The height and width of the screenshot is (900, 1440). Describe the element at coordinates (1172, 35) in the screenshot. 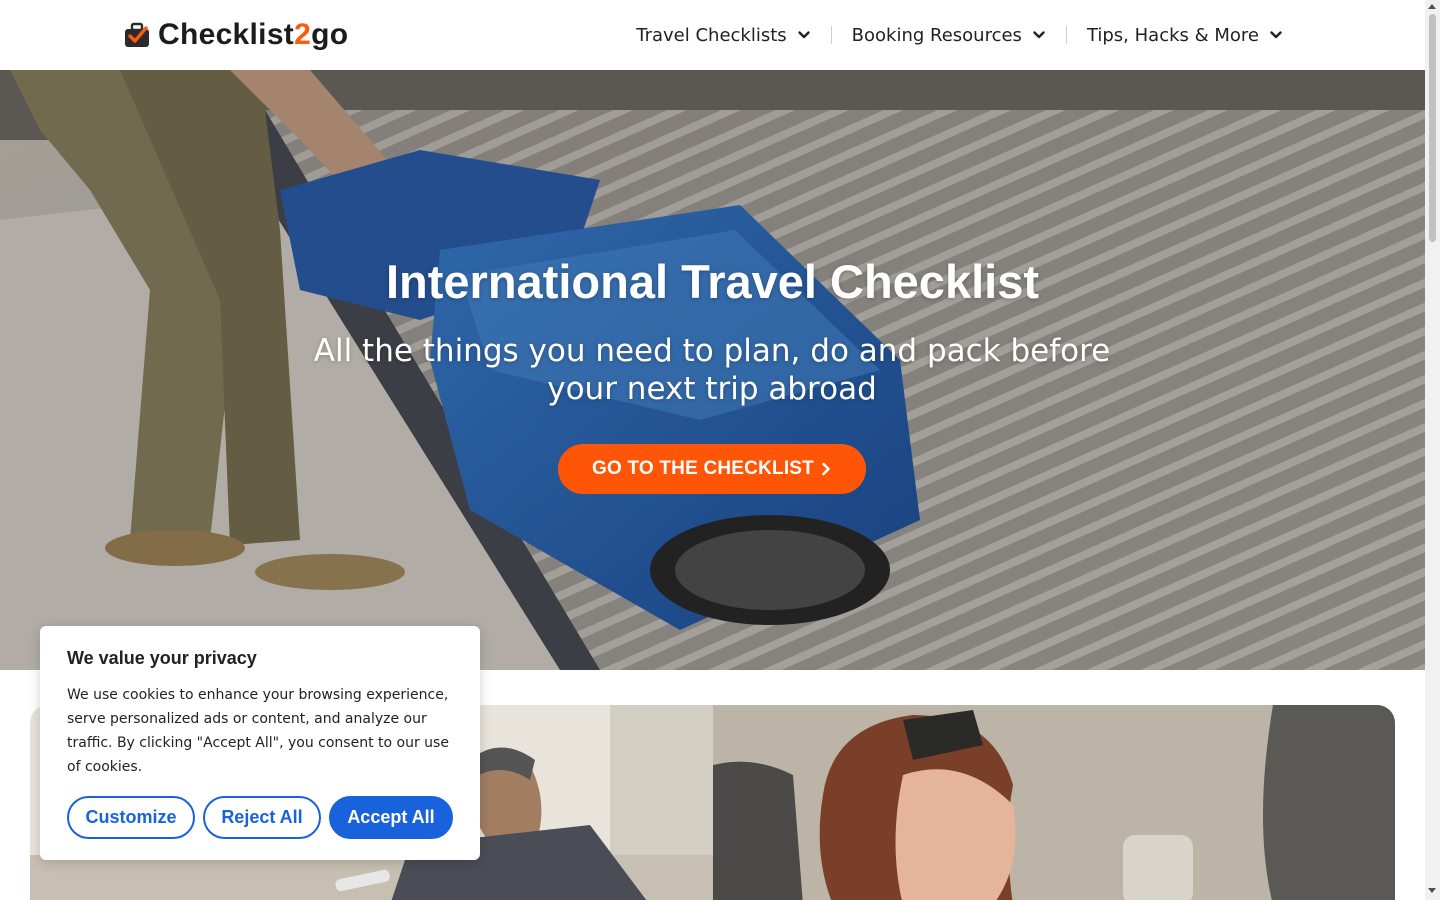

I see `nav-label: Tips, Hacks & More` at that location.